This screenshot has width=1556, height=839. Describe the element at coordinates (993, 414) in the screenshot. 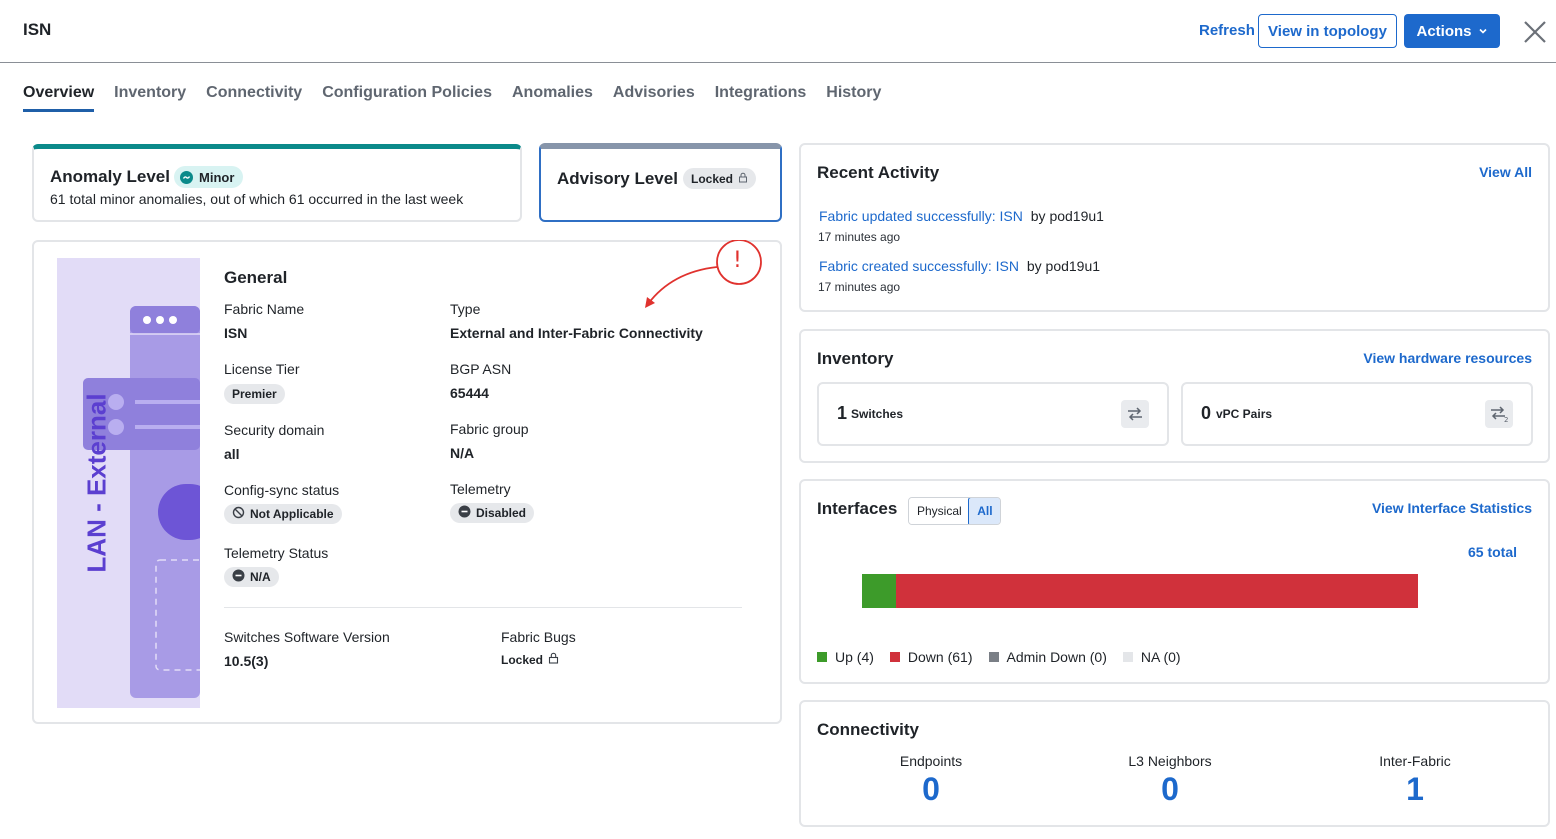

I see `switches-tile: 1 Switches` at that location.